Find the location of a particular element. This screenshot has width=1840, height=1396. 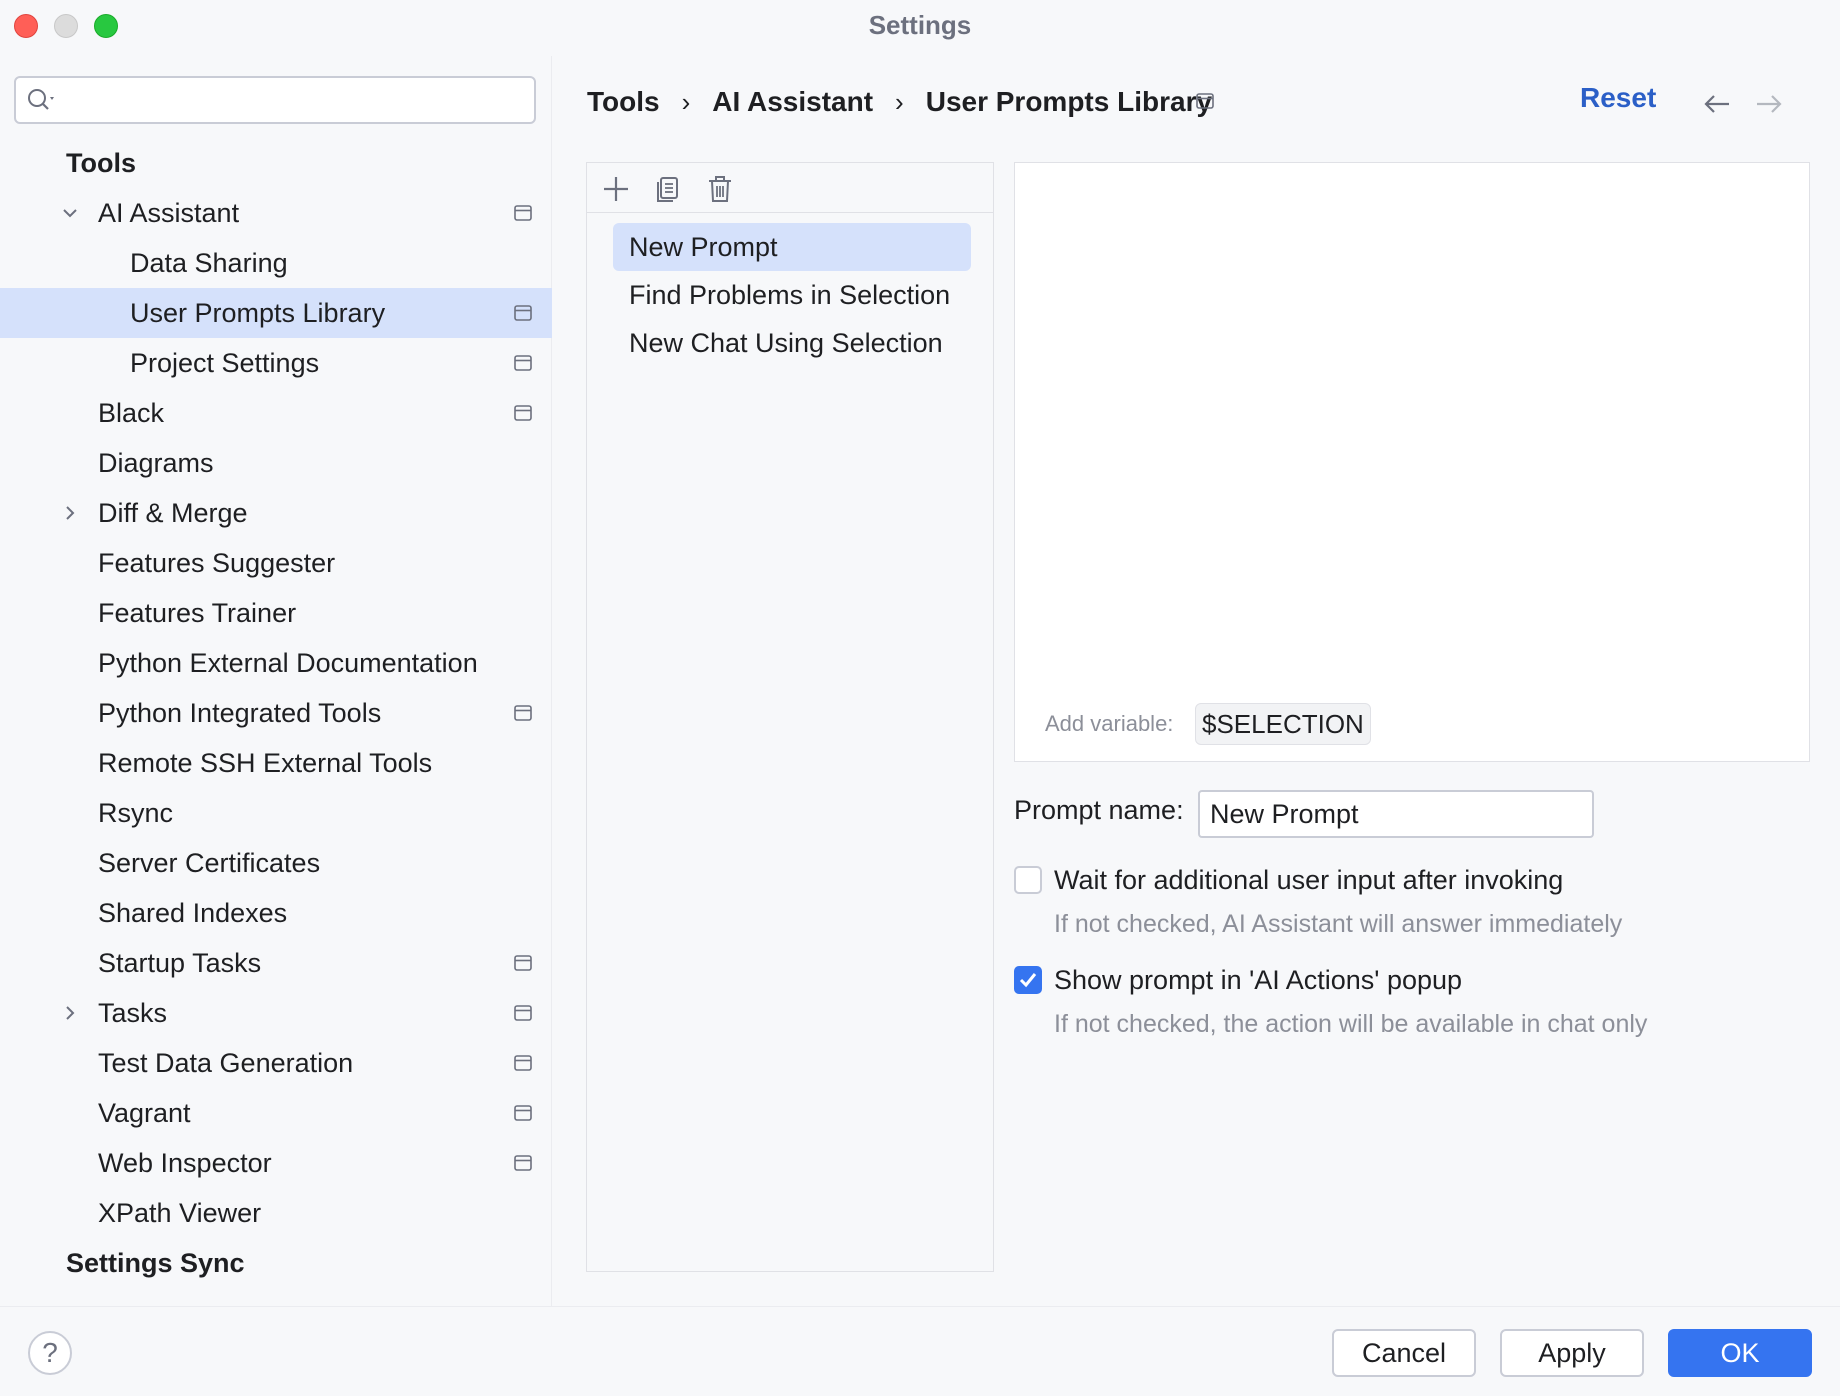

search-input is located at coordinates (298, 100).